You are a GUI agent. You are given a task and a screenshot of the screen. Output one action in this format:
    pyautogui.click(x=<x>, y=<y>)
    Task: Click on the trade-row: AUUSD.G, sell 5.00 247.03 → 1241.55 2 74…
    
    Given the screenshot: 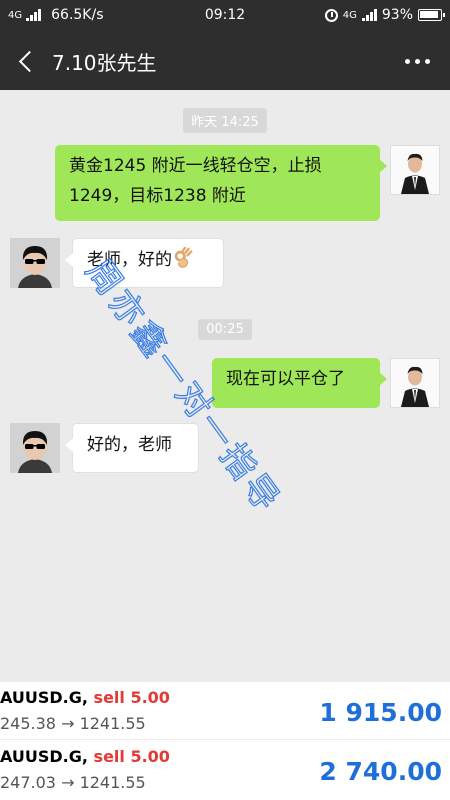 What is the action you would take?
    pyautogui.click(x=225, y=770)
    